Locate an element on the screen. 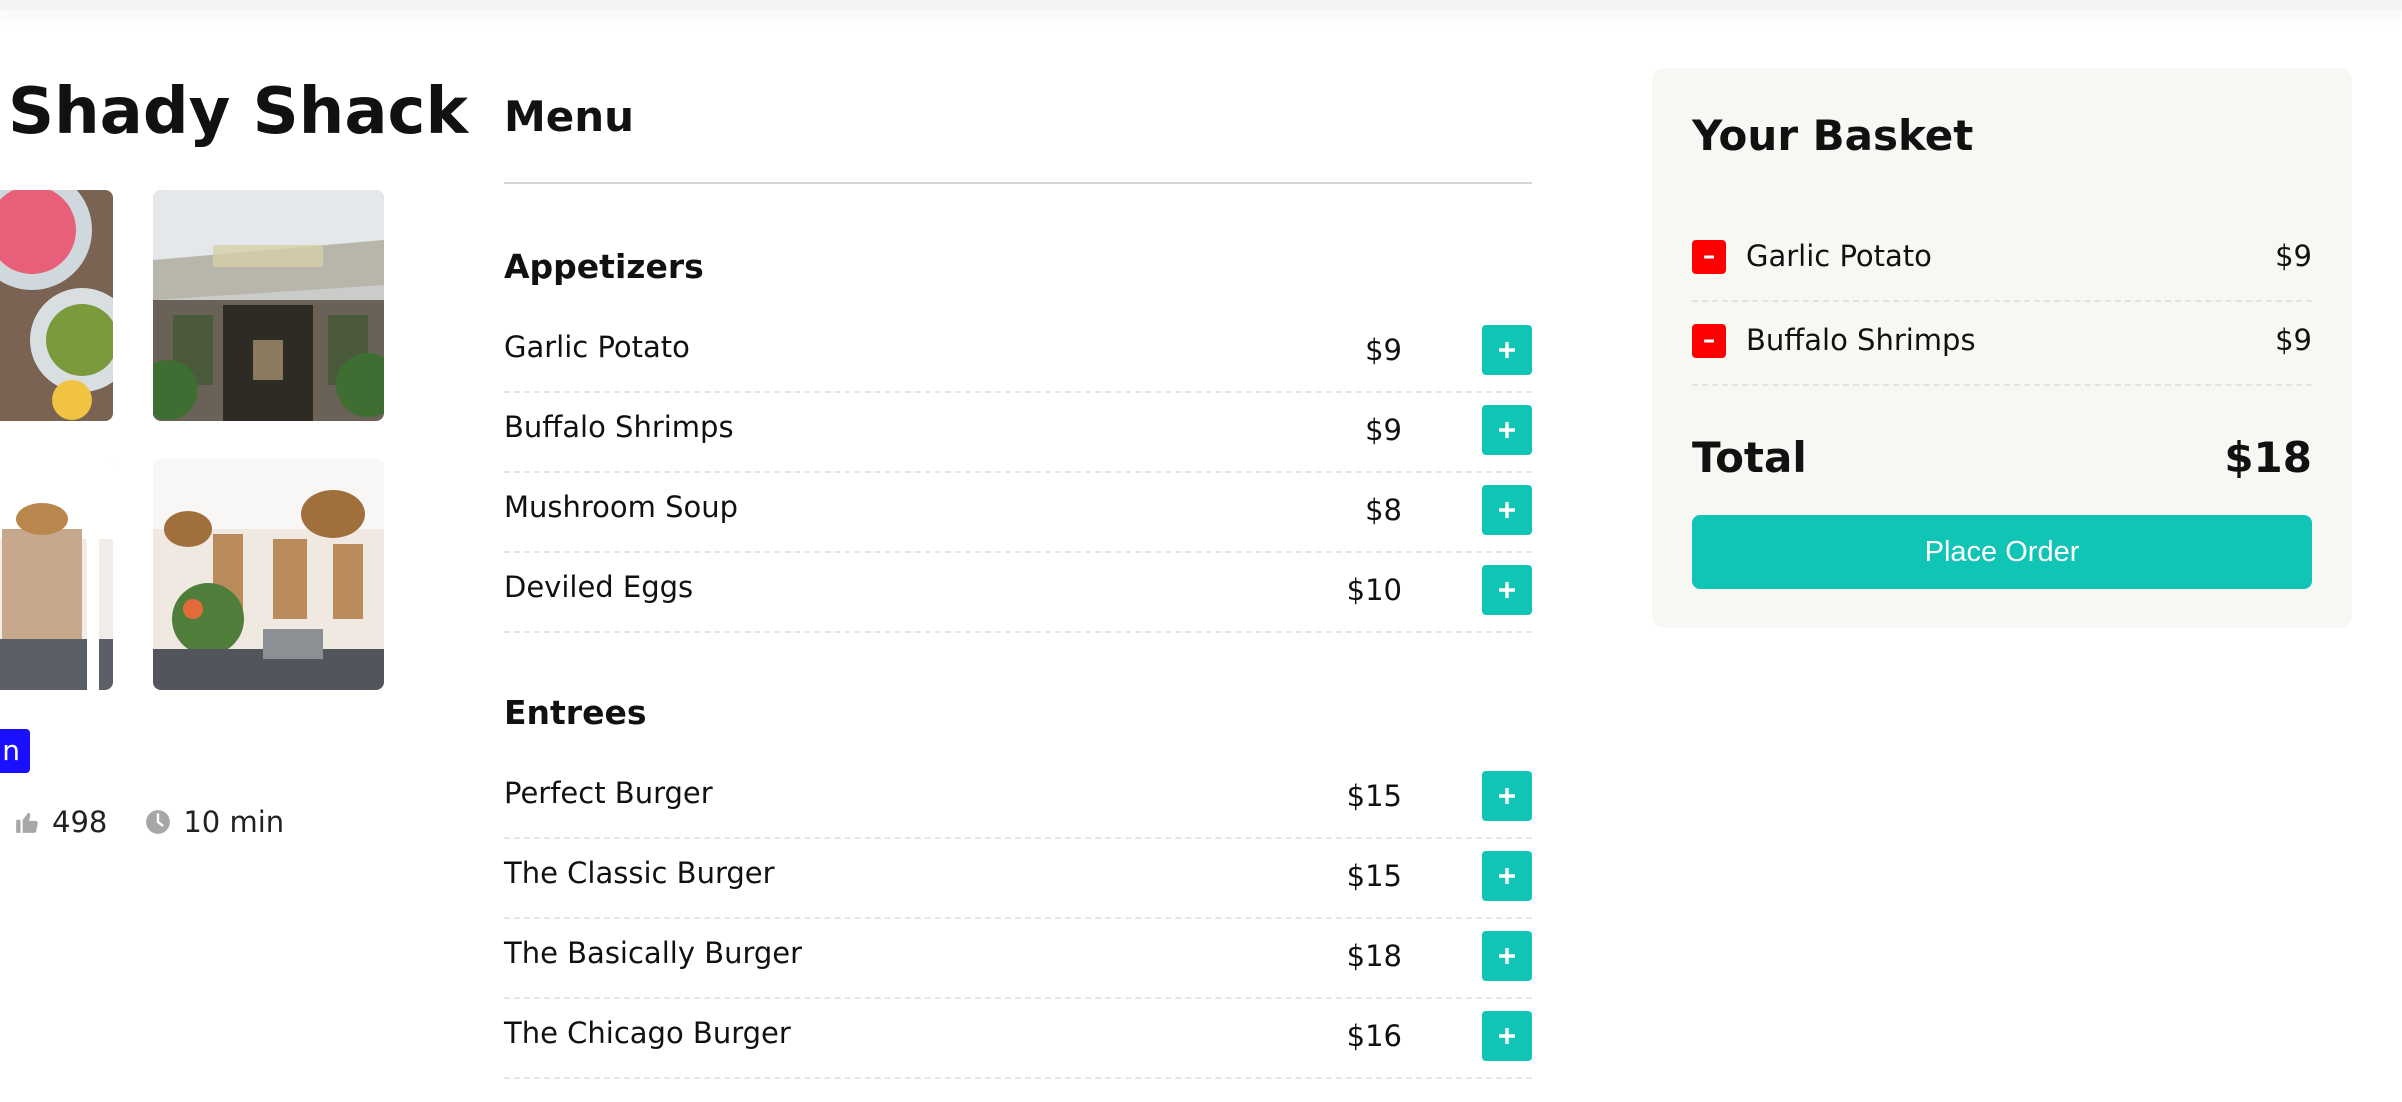  menu-item-price: $8 is located at coordinates (1383, 510).